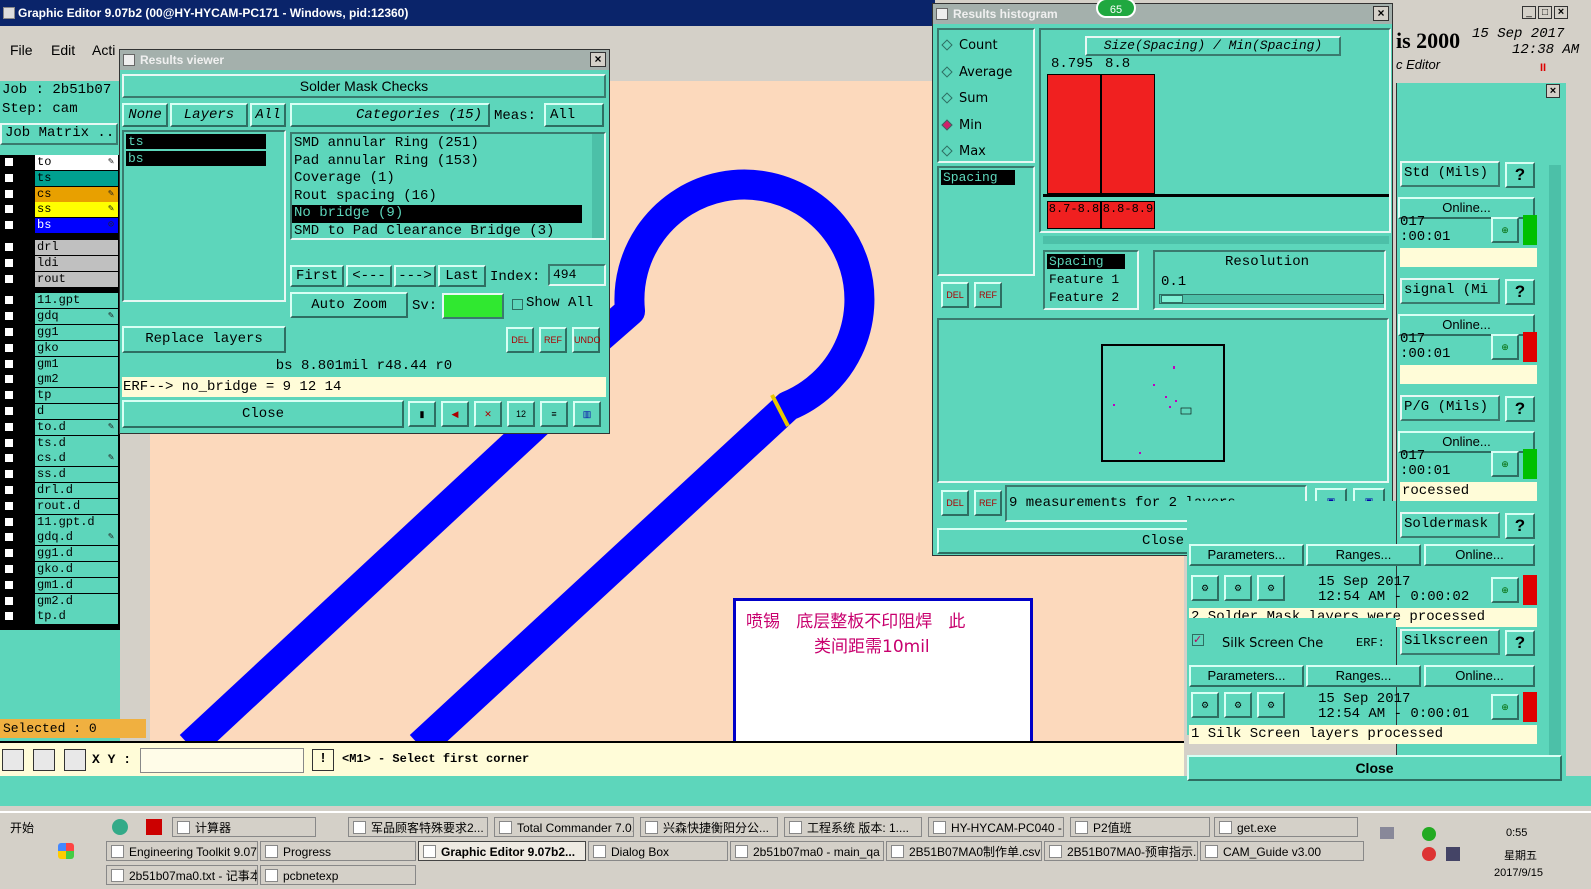 The image size is (1591, 889). What do you see at coordinates (1529, 12) in the screenshot?
I see `minimize-button: _` at bounding box center [1529, 12].